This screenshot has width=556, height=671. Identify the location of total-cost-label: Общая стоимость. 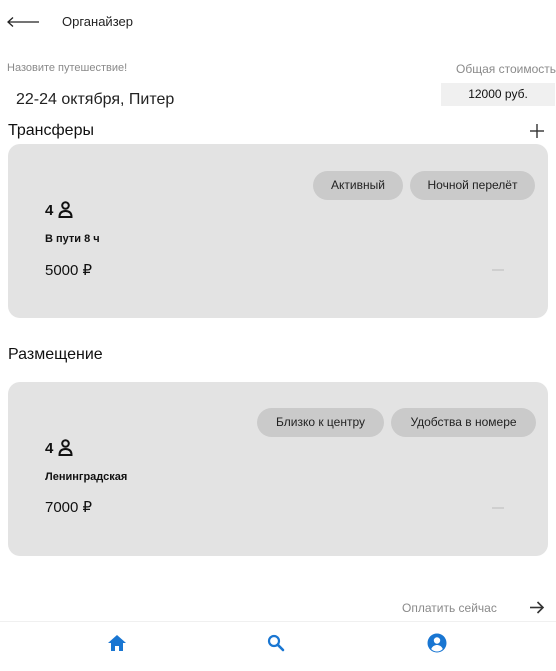
(506, 69).